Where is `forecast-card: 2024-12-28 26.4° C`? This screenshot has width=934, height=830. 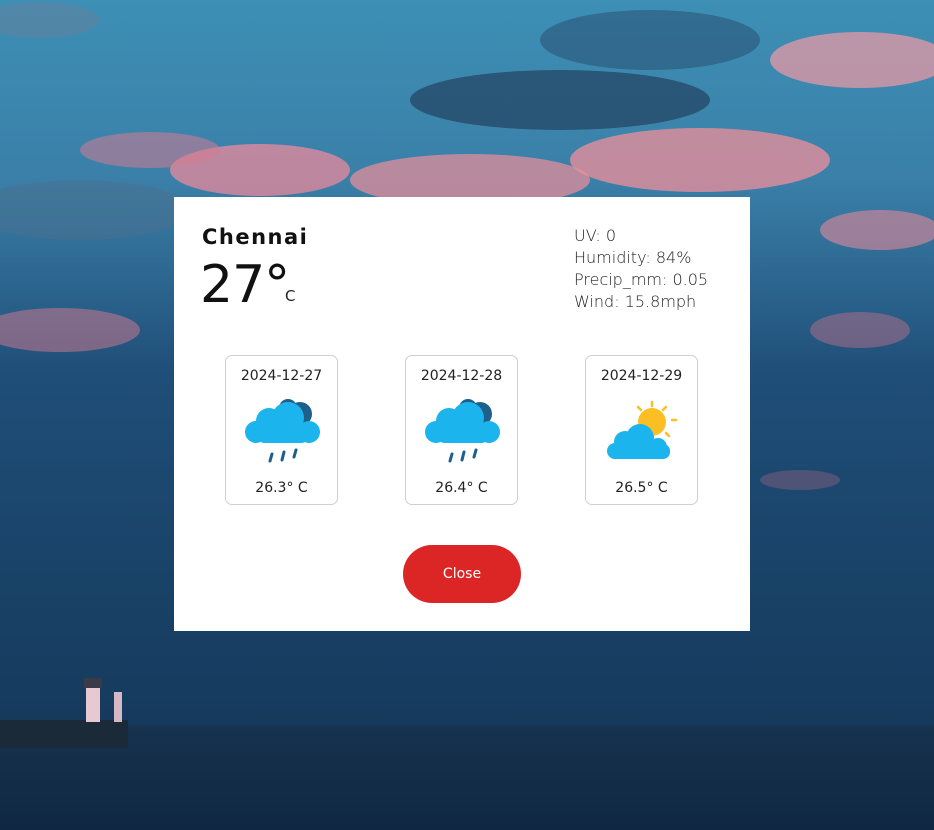
forecast-card: 2024-12-28 26.4° C is located at coordinates (461, 430).